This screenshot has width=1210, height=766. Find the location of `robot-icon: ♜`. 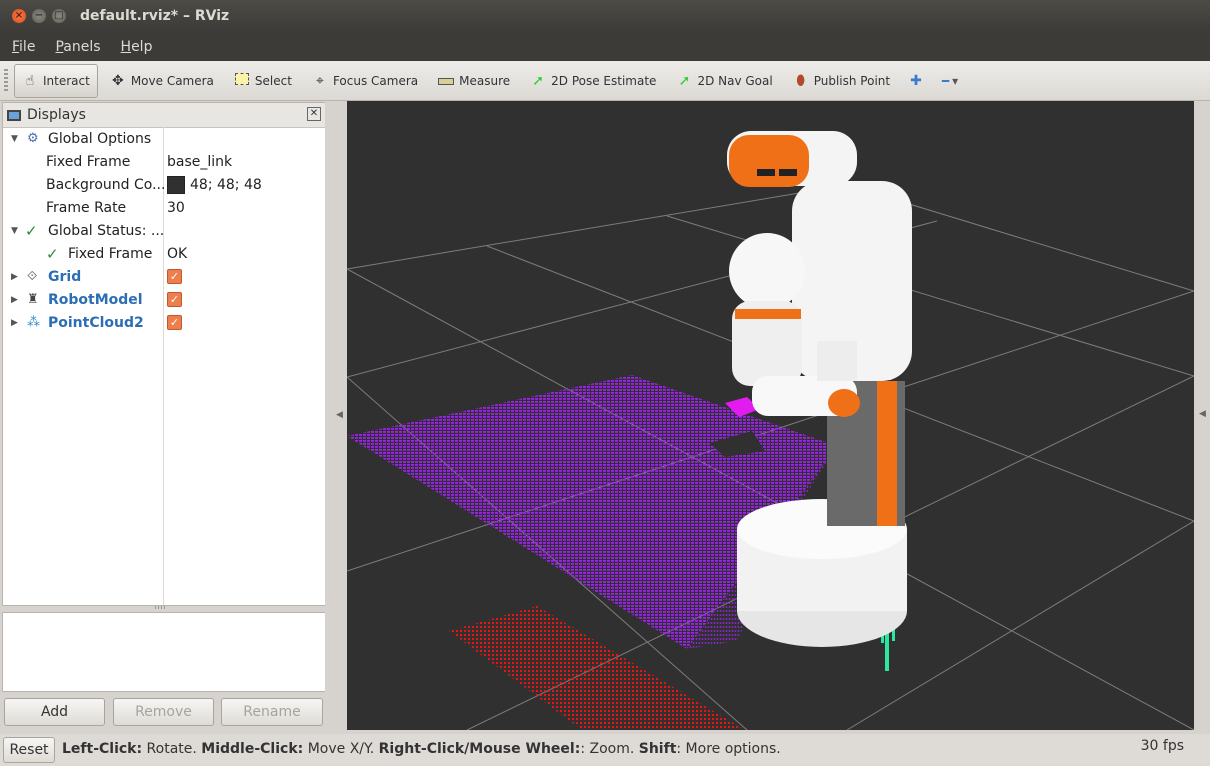

robot-icon: ♜ is located at coordinates (33, 299).